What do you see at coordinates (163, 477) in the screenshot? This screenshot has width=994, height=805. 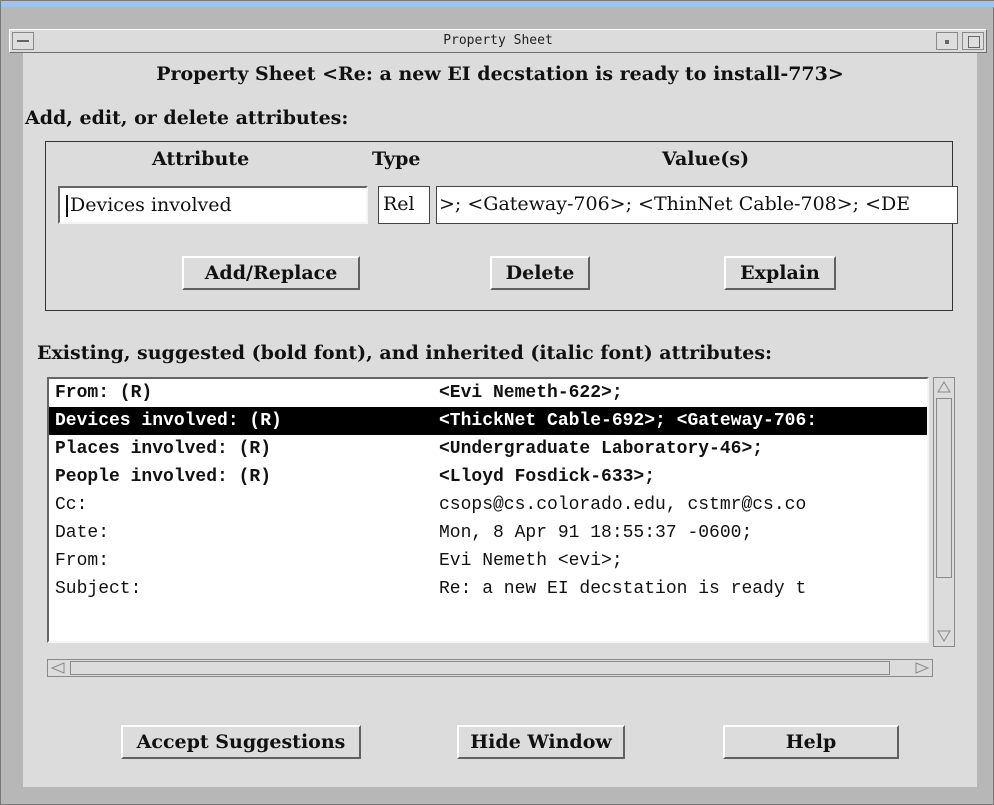 I see `attribute-name: People involved: (R)` at bounding box center [163, 477].